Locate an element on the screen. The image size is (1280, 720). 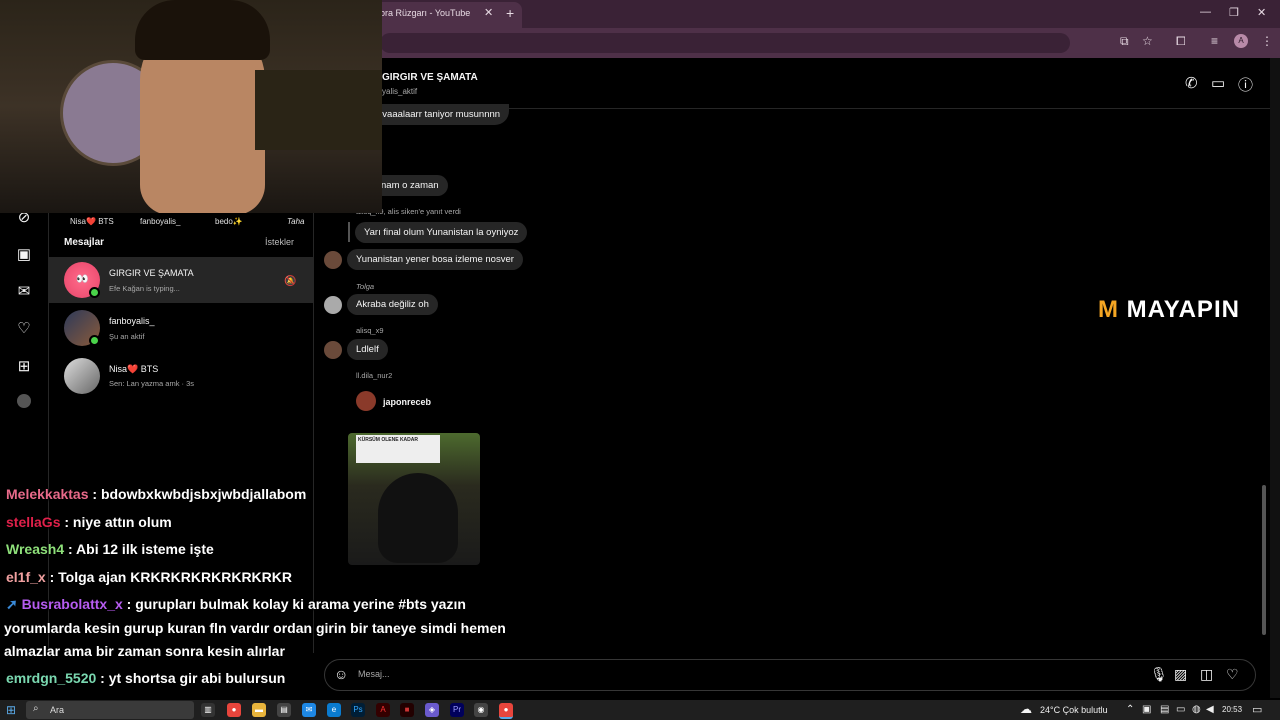
volume-icon: ◀ is located at coordinates (1210, 709).